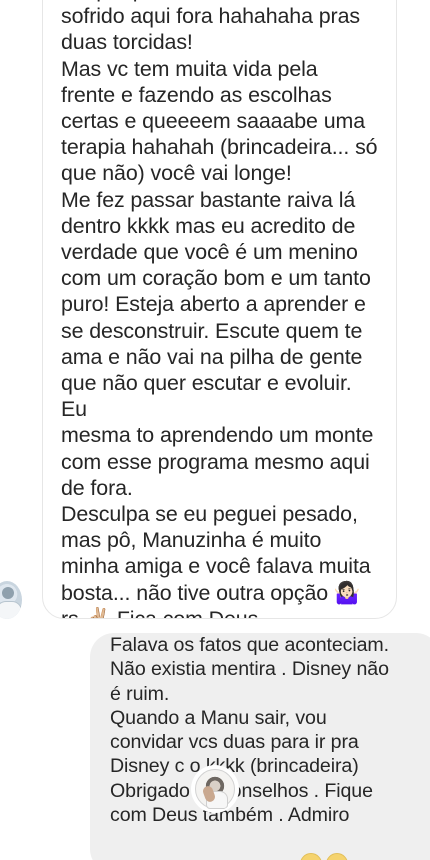 The image size is (430, 860). I want to click on avatar-shirt, so click(11, 610).